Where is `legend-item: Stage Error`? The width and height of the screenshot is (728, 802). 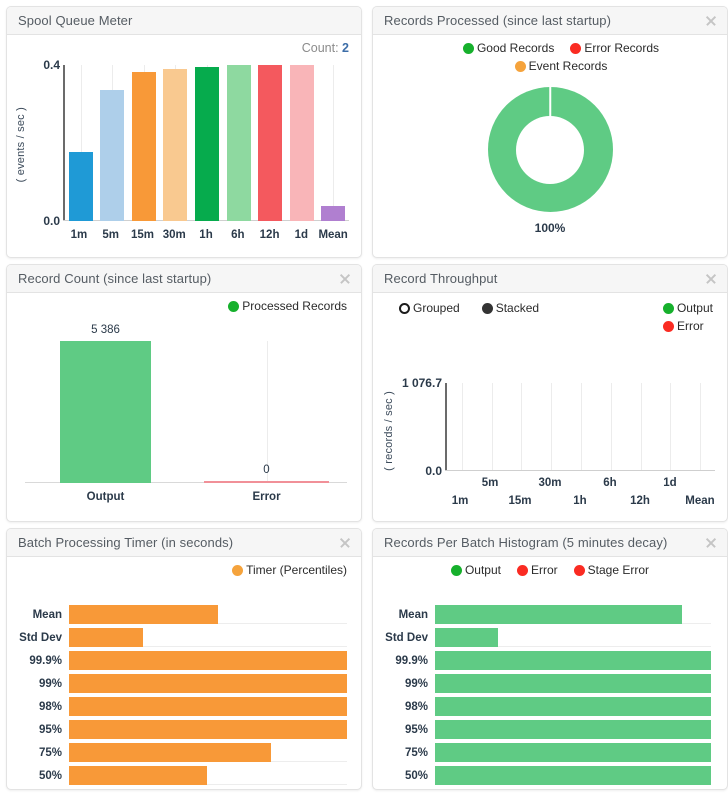 legend-item: Stage Error is located at coordinates (611, 570).